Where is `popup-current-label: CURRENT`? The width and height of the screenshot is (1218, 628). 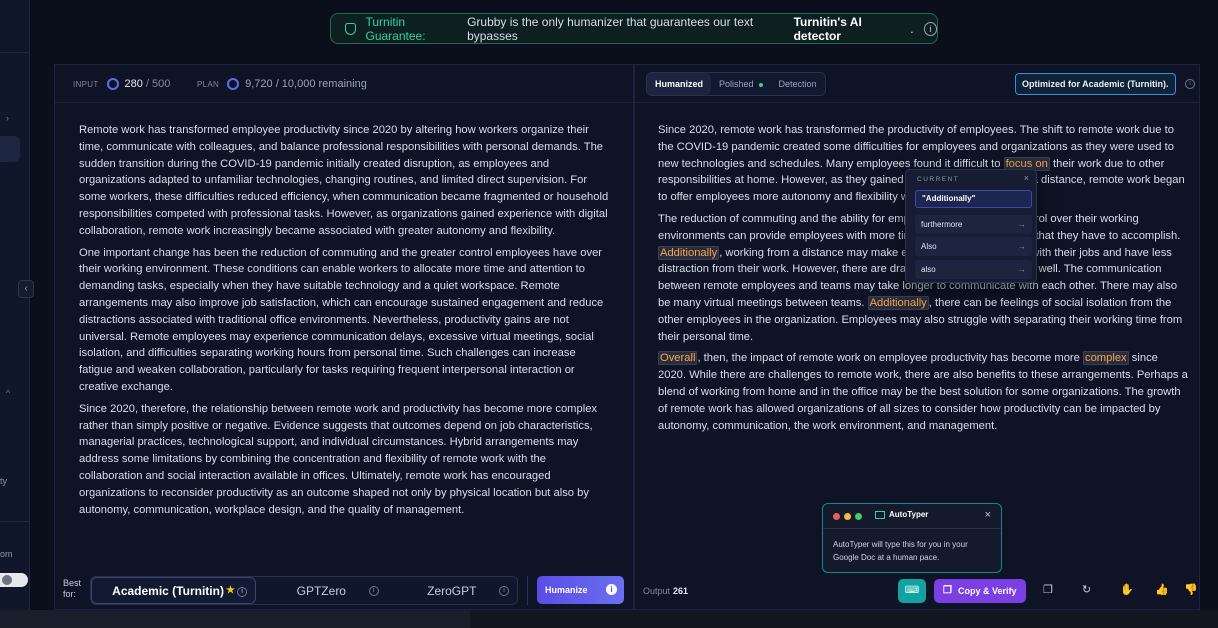 popup-current-label: CURRENT is located at coordinates (938, 179).